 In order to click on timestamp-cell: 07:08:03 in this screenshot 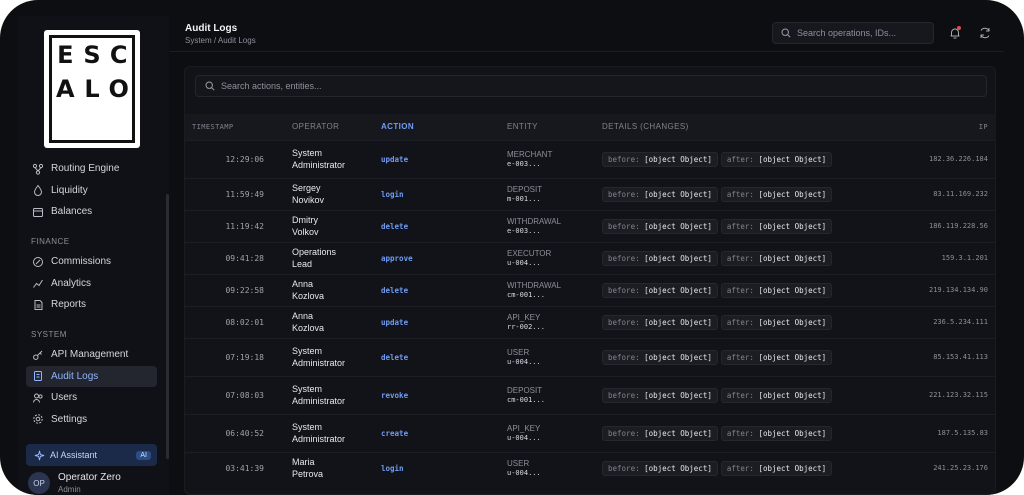, I will do `click(244, 395)`.